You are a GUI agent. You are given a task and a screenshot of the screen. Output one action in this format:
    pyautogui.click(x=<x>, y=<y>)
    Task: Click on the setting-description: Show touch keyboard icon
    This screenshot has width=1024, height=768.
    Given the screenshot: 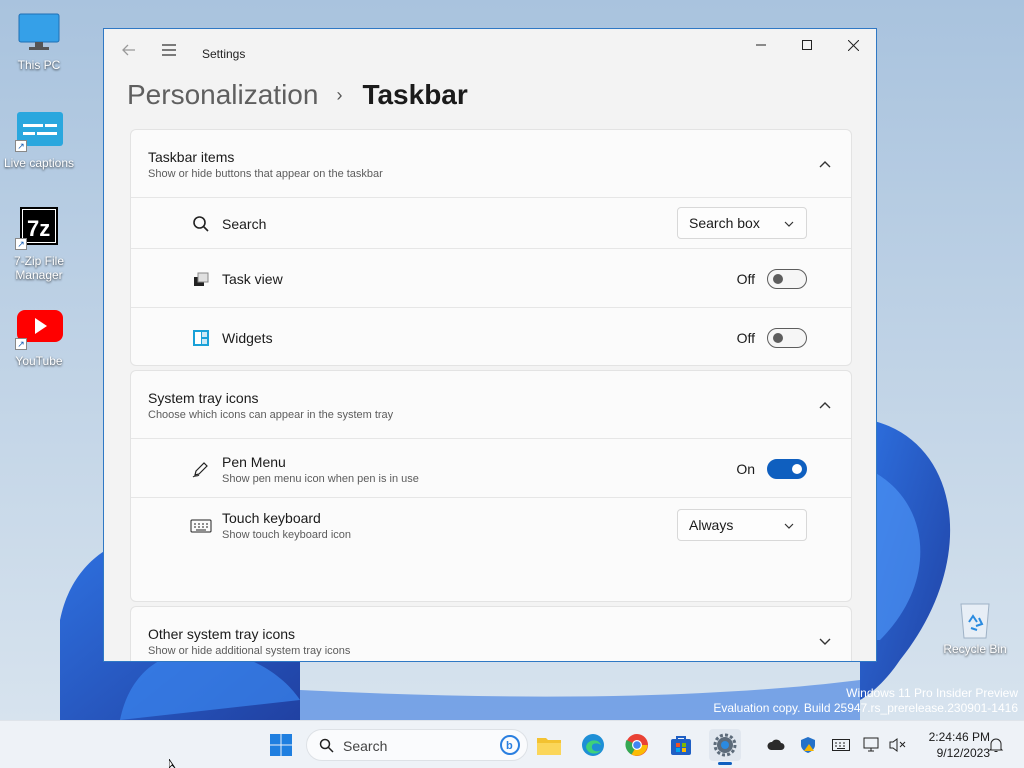 What is the action you would take?
    pyautogui.click(x=287, y=535)
    